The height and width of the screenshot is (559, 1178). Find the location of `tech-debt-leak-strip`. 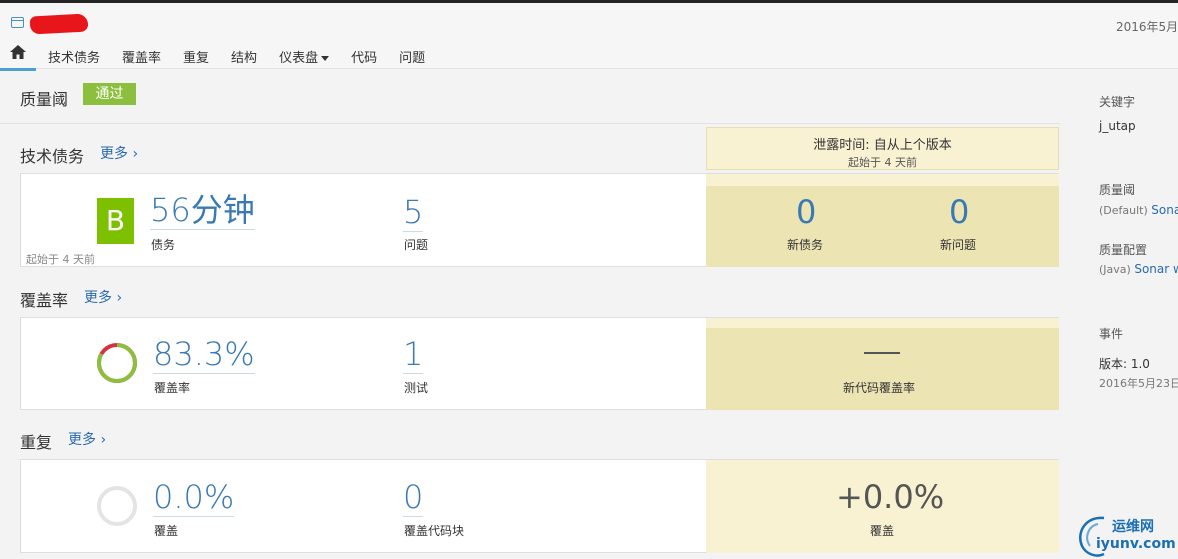

tech-debt-leak-strip is located at coordinates (882, 180).